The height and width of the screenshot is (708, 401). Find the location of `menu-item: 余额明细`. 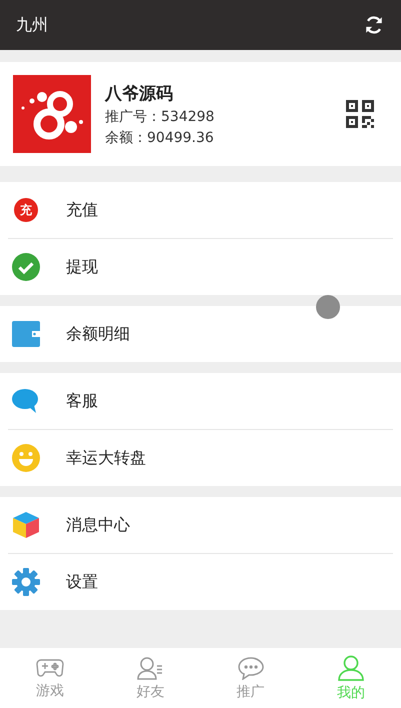

menu-item: 余额明细 is located at coordinates (200, 334).